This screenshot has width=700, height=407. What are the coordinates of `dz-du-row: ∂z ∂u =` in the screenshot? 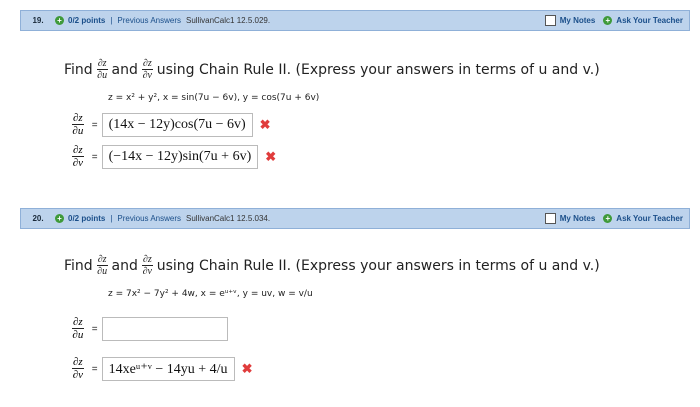 It's located at (148, 329).